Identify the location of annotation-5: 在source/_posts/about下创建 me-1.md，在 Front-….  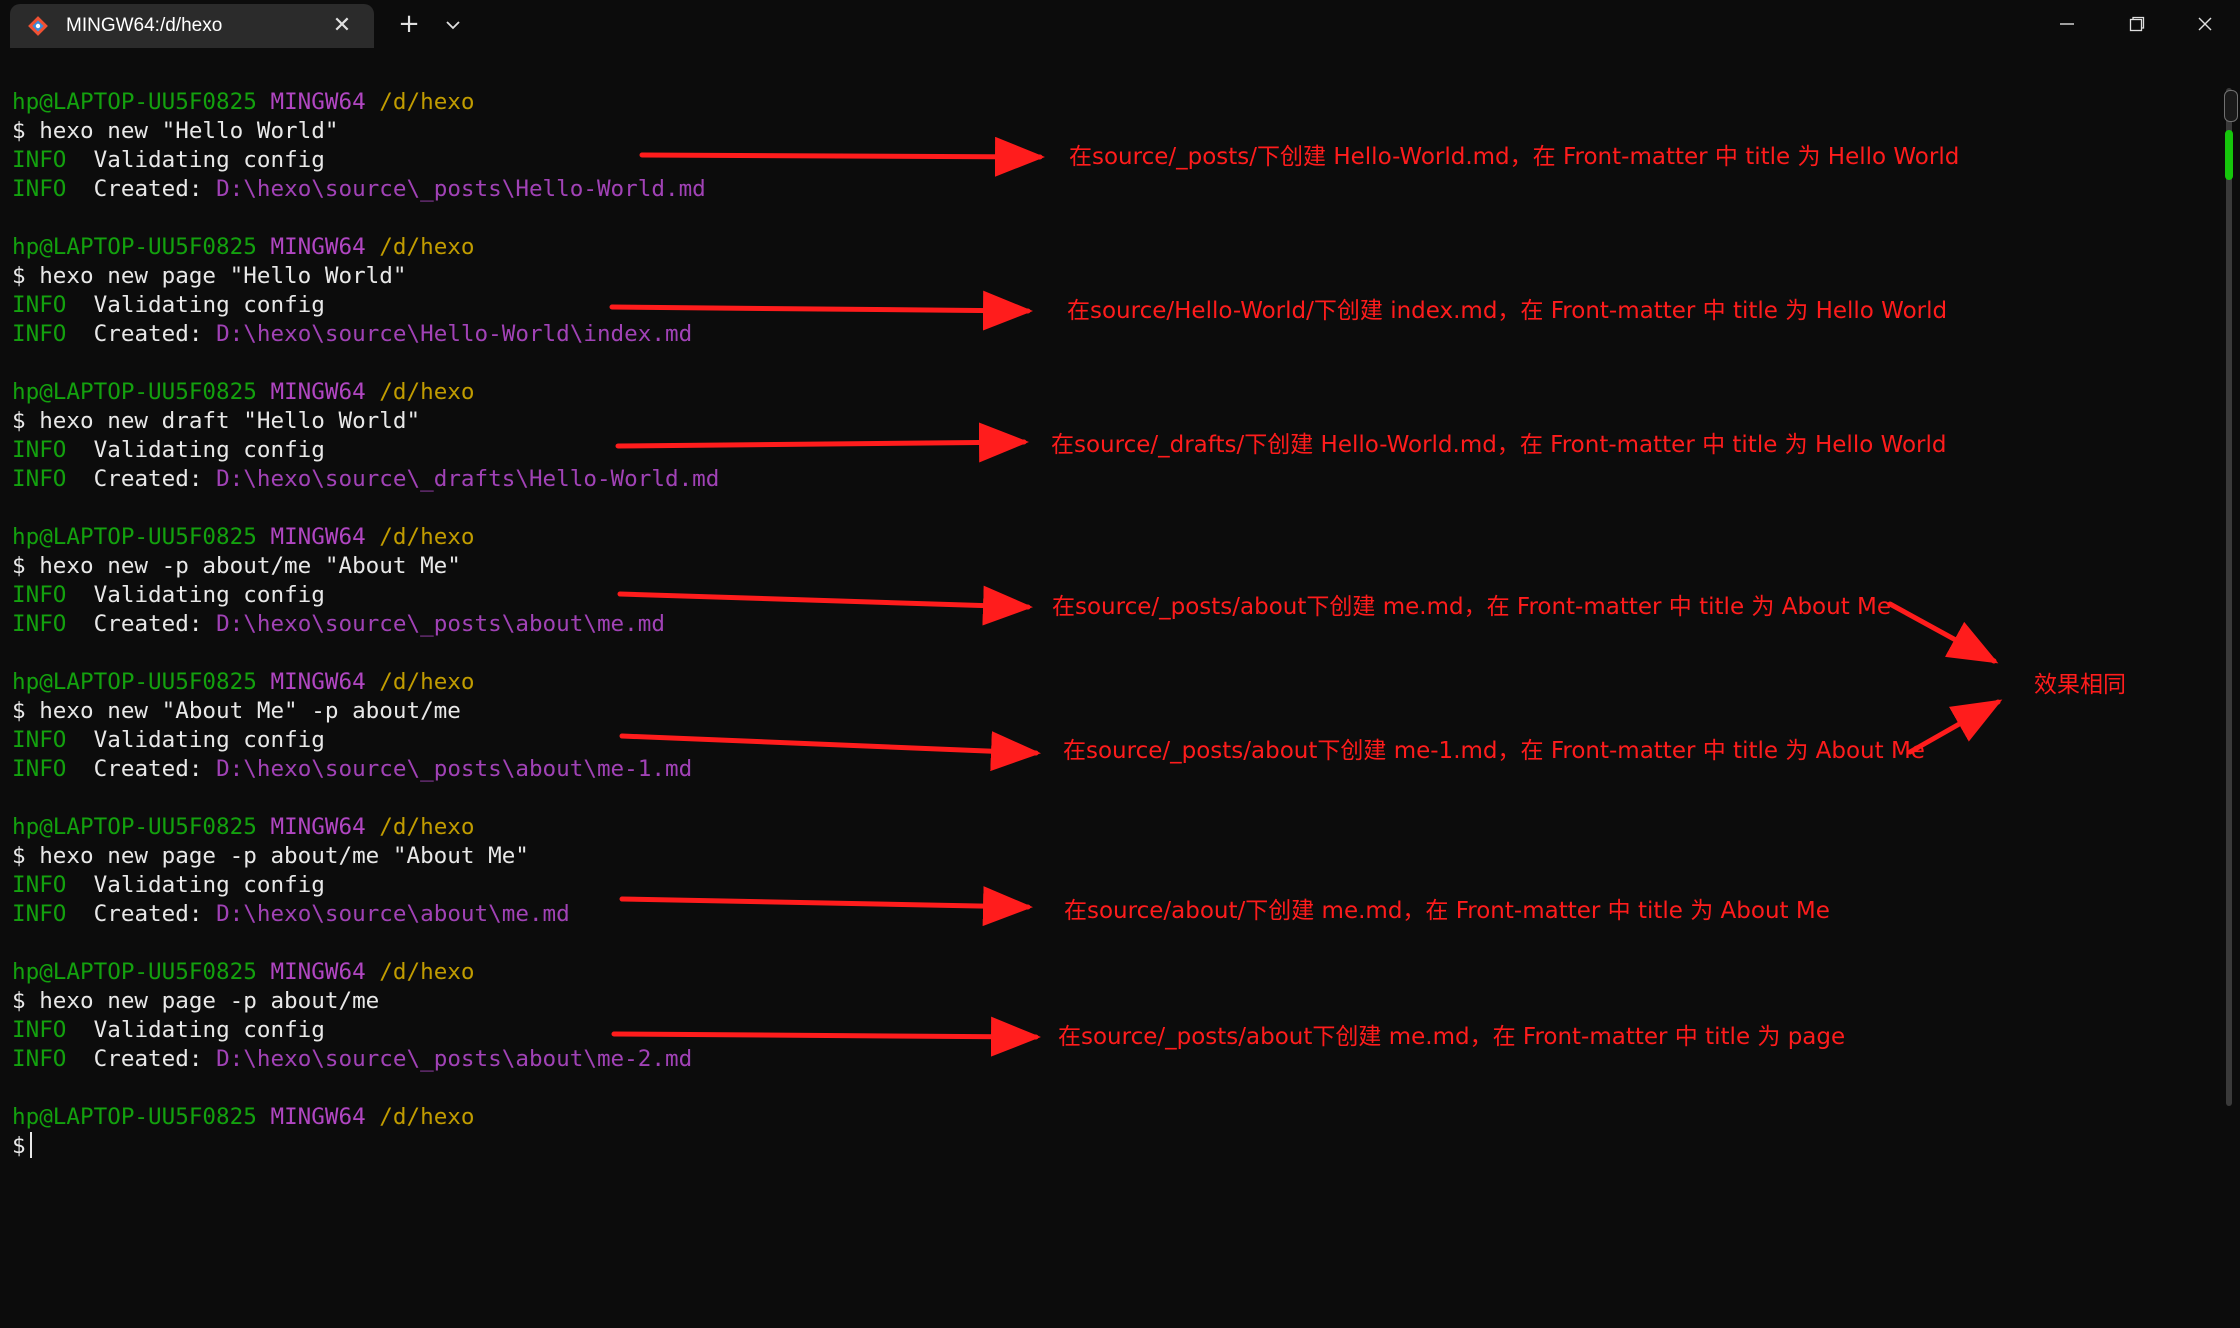
(1494, 751).